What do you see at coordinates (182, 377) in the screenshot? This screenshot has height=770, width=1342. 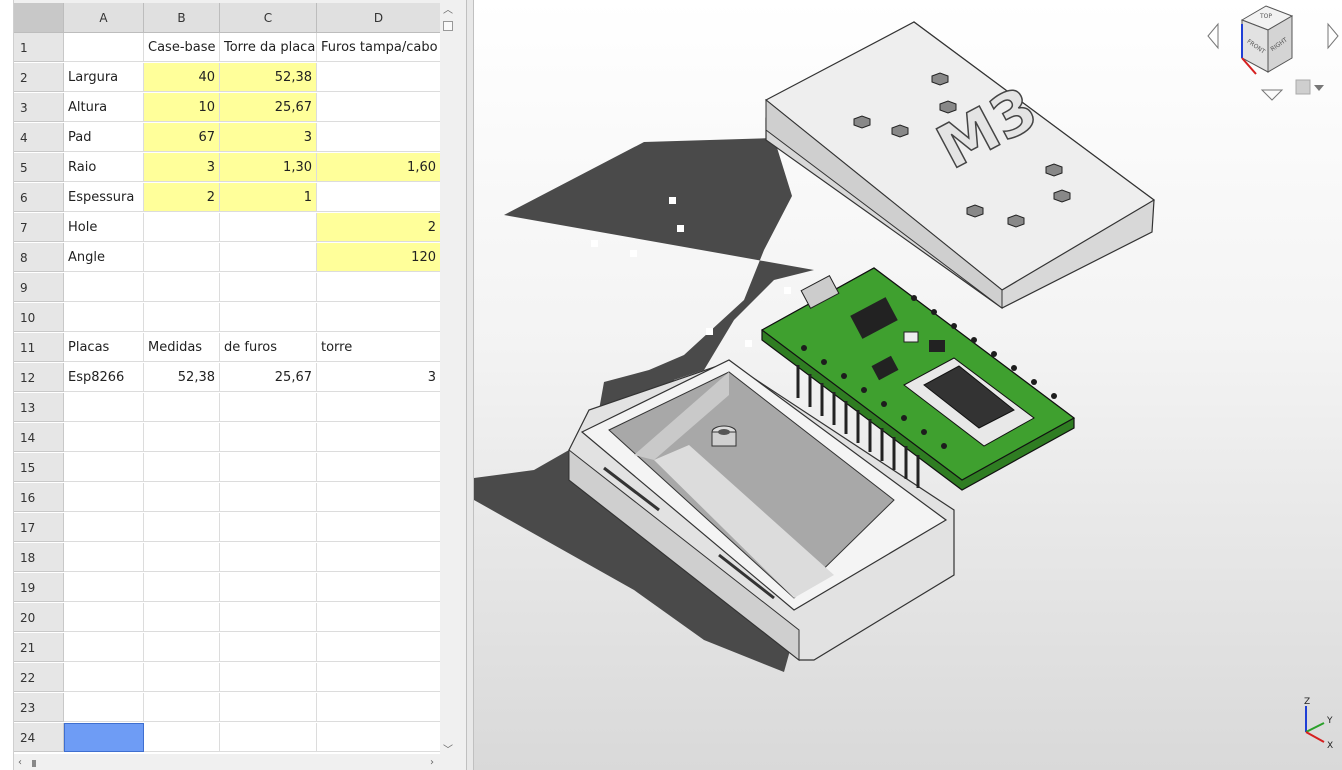 I see `cell-b12: 52,38` at bounding box center [182, 377].